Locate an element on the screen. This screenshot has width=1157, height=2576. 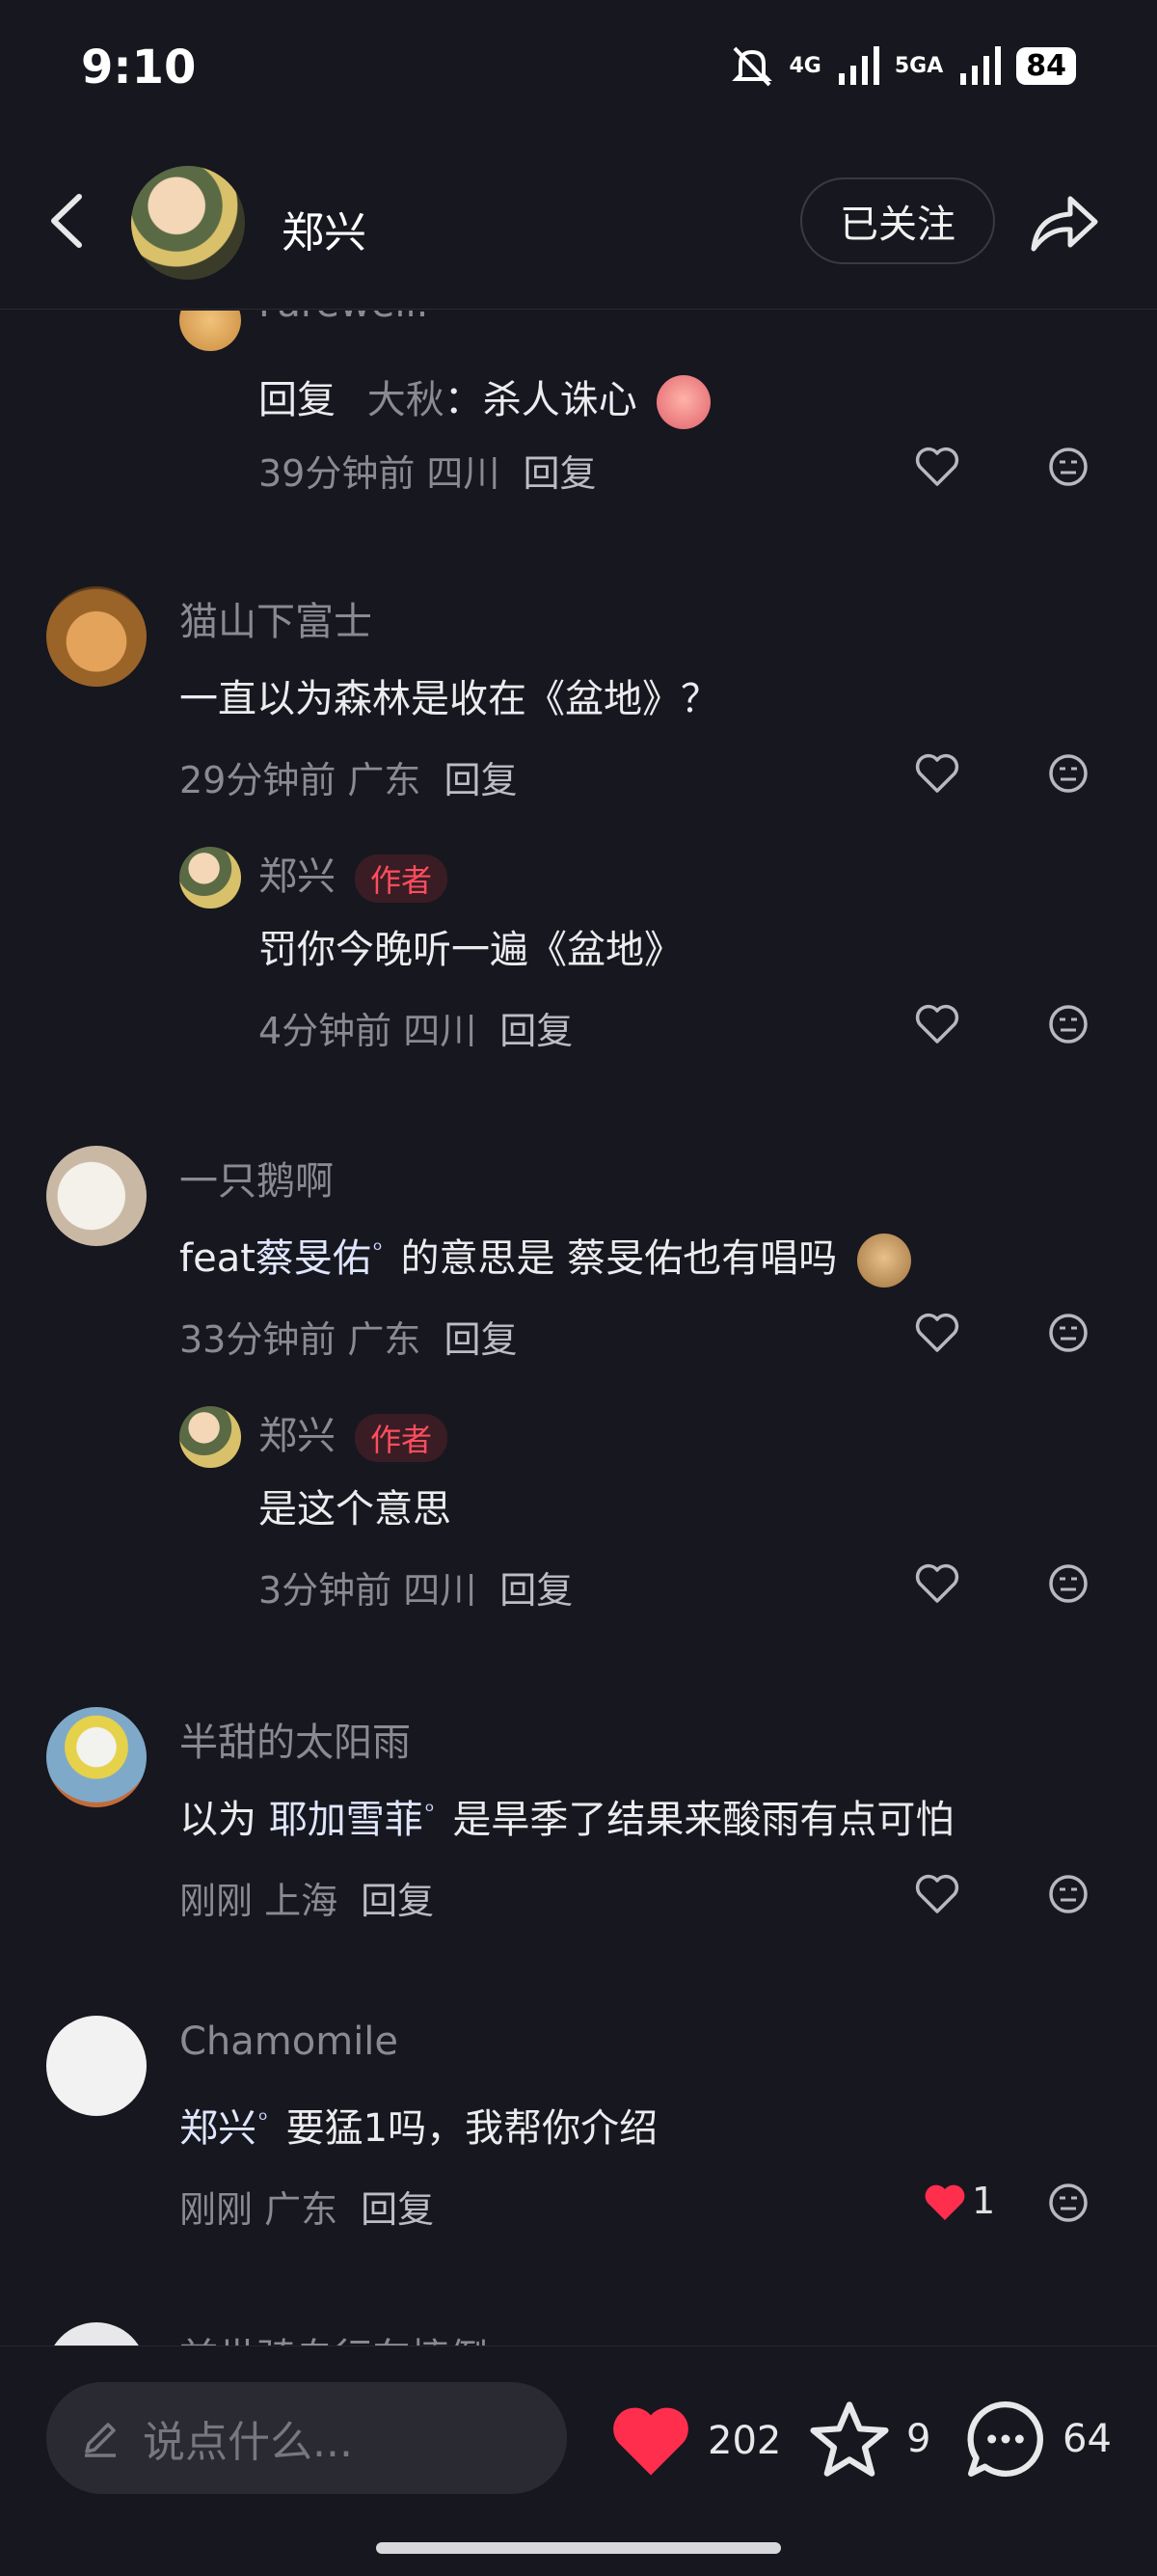
status-time: 9:10 is located at coordinates (139, 68).